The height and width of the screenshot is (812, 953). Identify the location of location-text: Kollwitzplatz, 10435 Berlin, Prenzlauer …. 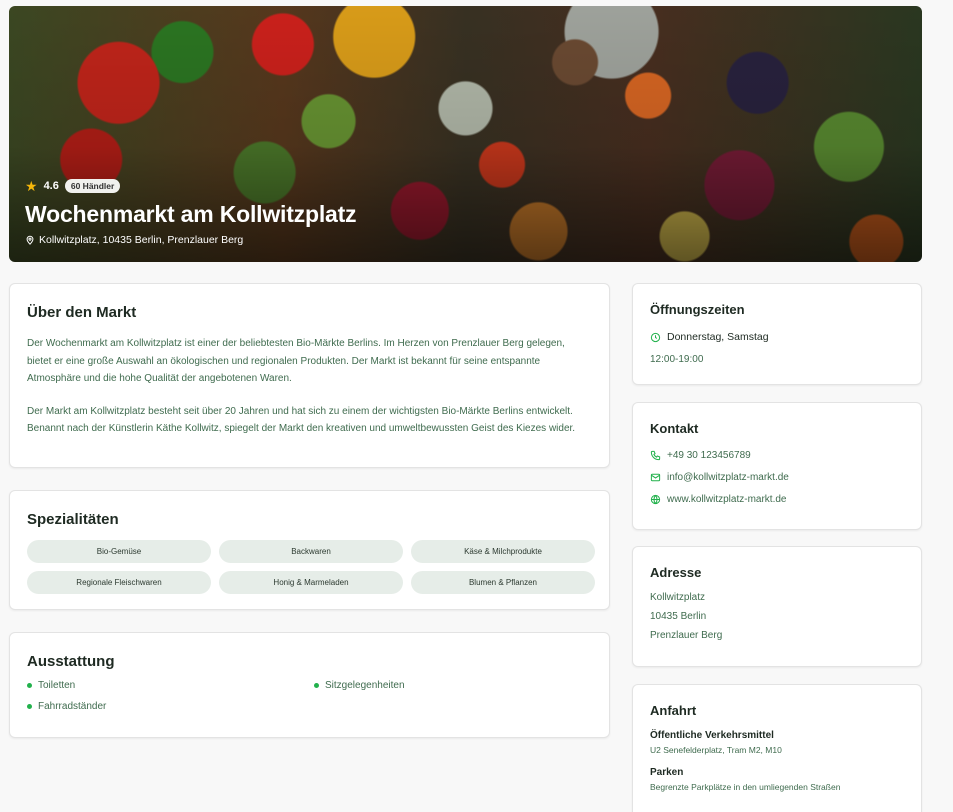
(141, 240).